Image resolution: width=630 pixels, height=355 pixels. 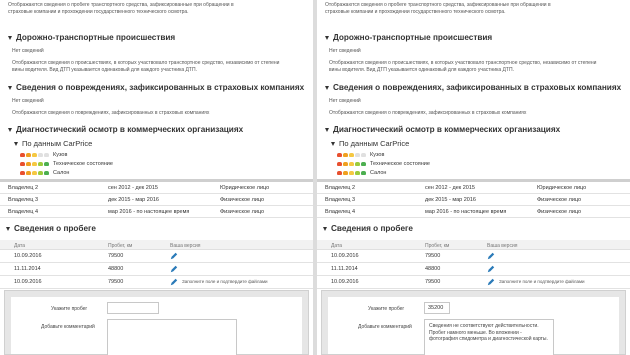 I want to click on carprice-row-body: Кузов, so click(x=360, y=155).